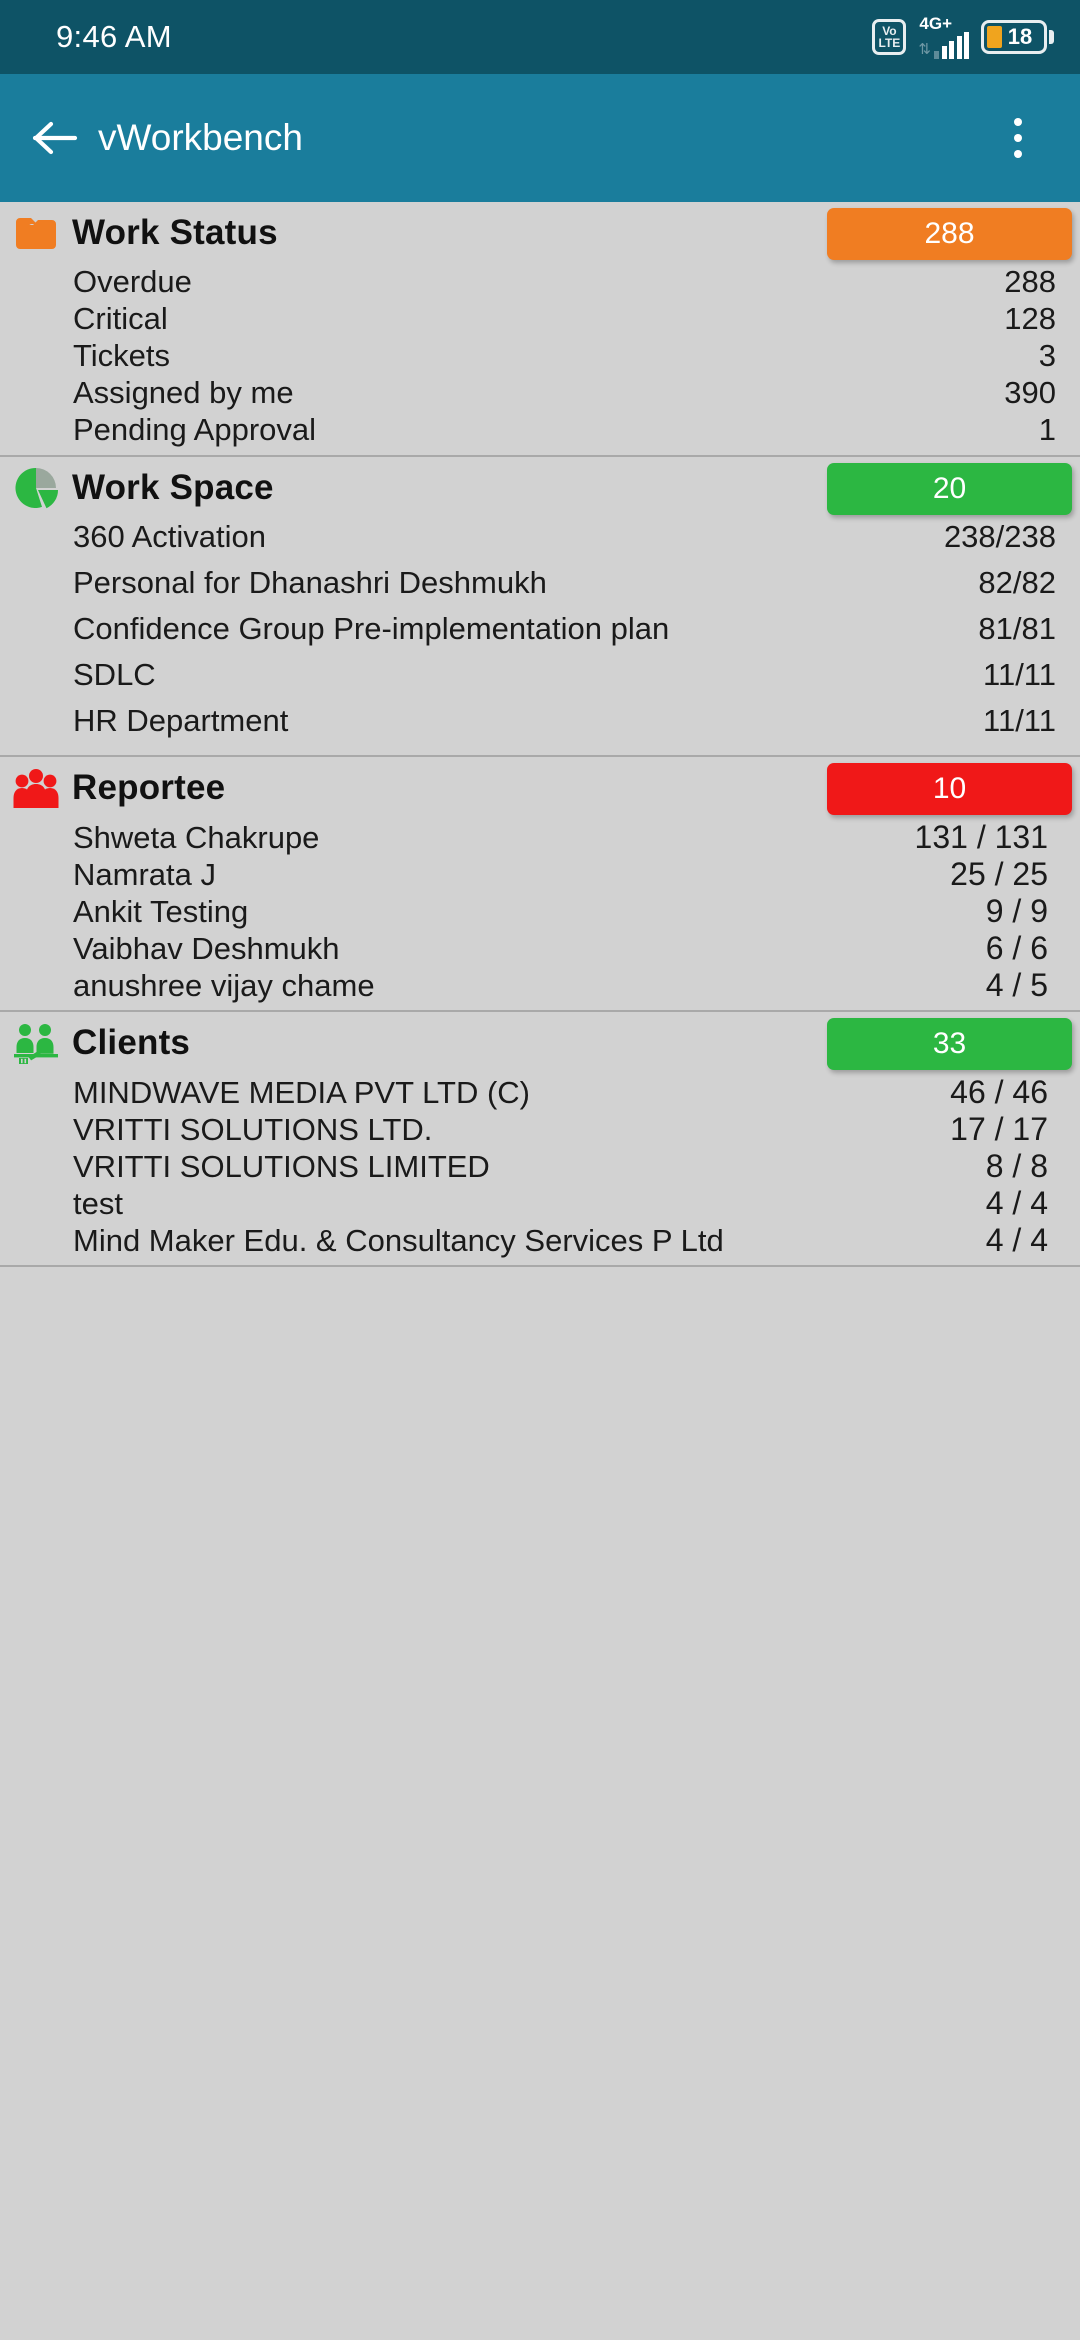  I want to click on list-item: anushree vijay chame 4 / 5, so click(534, 985).